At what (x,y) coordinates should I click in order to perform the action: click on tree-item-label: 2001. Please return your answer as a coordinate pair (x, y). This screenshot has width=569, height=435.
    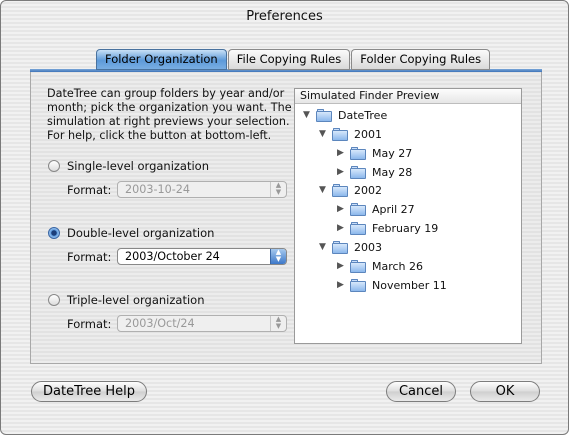
    Looking at the image, I should click on (368, 134).